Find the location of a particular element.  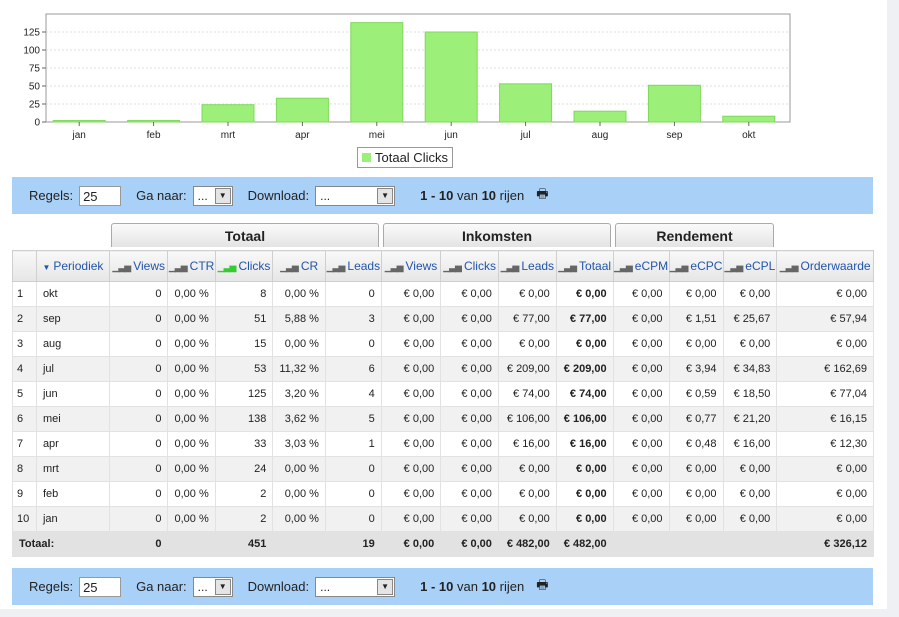

col-header-ecpm: ▁▃▅ eCPM is located at coordinates (641, 266).